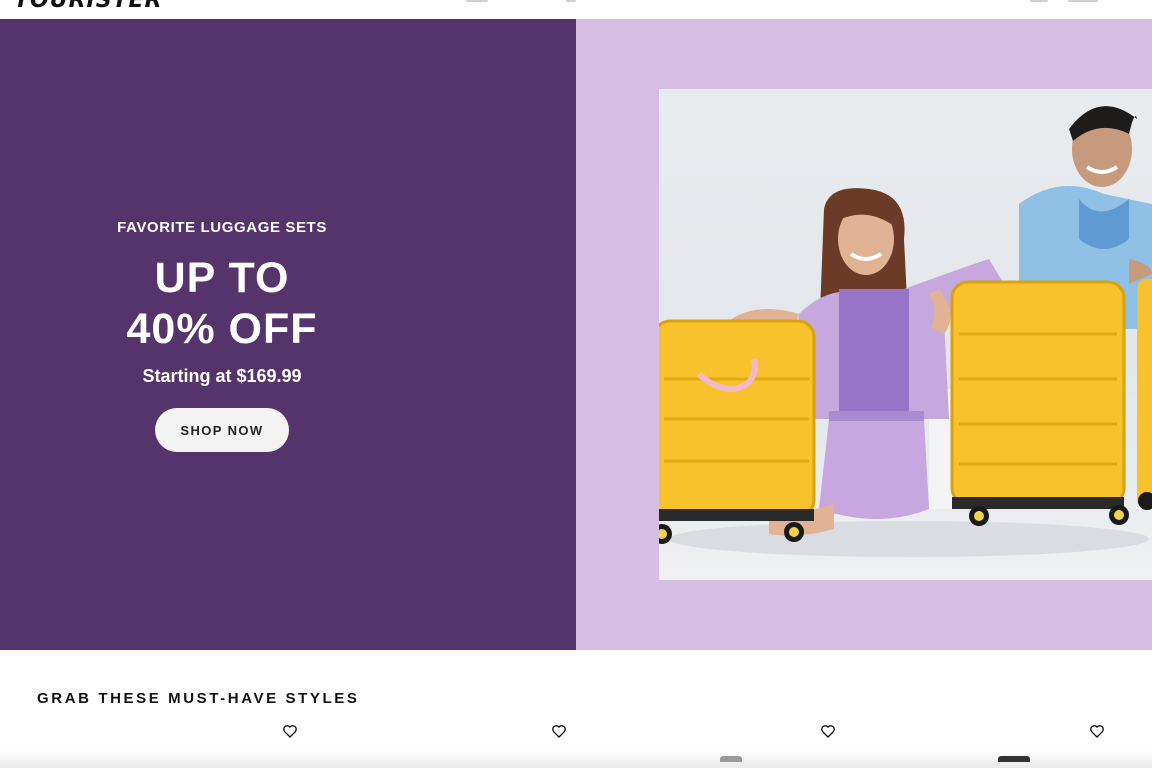  I want to click on hero-eyebrow: FAVORITE LUGGAGE SETS, so click(222, 227).